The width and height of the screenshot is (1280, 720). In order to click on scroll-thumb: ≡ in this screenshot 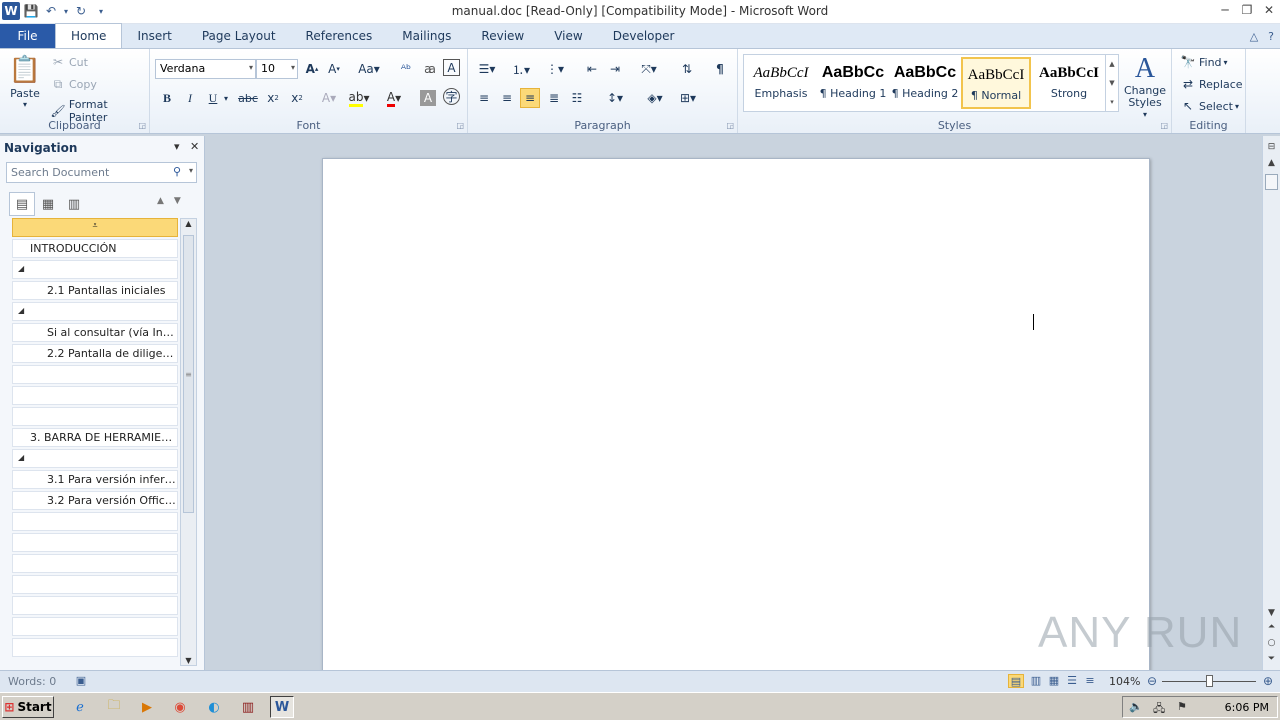, I will do `click(188, 374)`.